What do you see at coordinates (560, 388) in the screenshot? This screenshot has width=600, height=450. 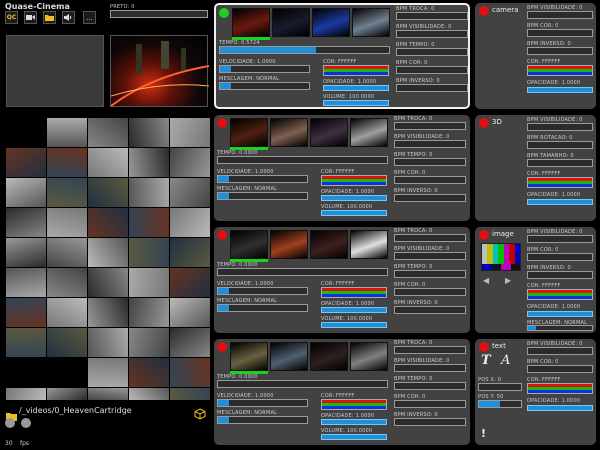 I see `text-color-picker` at bounding box center [560, 388].